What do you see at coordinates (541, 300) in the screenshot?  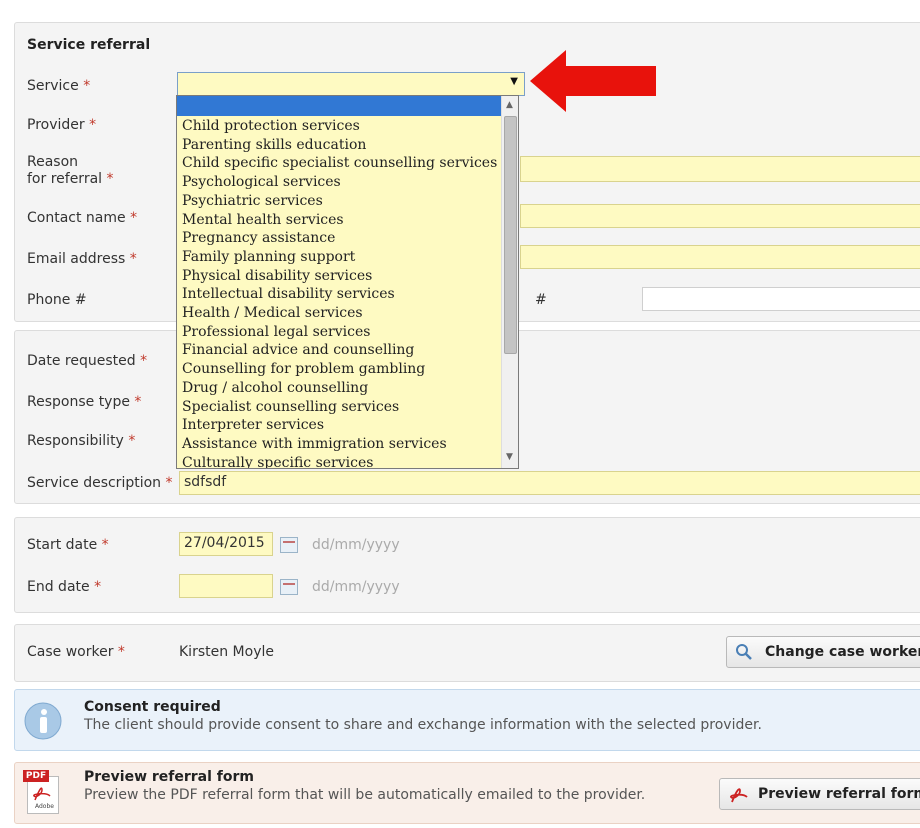 I see `phone2-label: #` at bounding box center [541, 300].